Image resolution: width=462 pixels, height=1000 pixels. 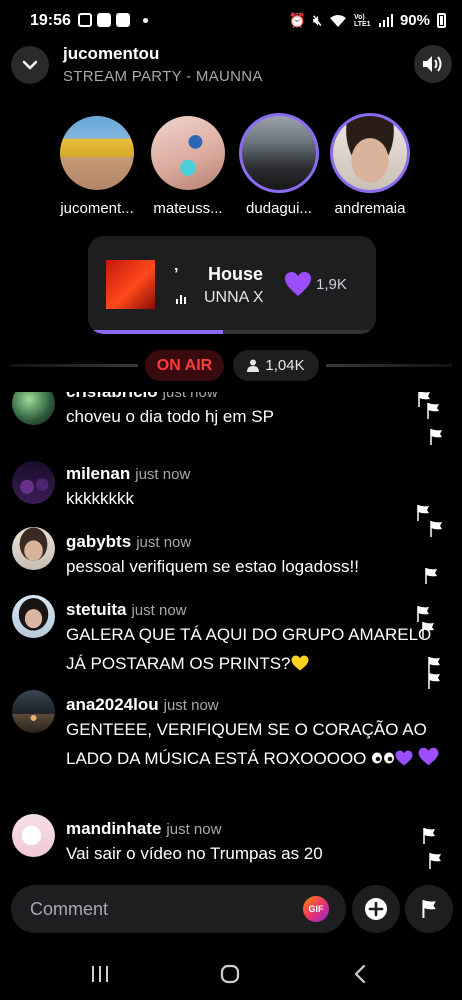 I want to click on divider-left, so click(x=74, y=365).